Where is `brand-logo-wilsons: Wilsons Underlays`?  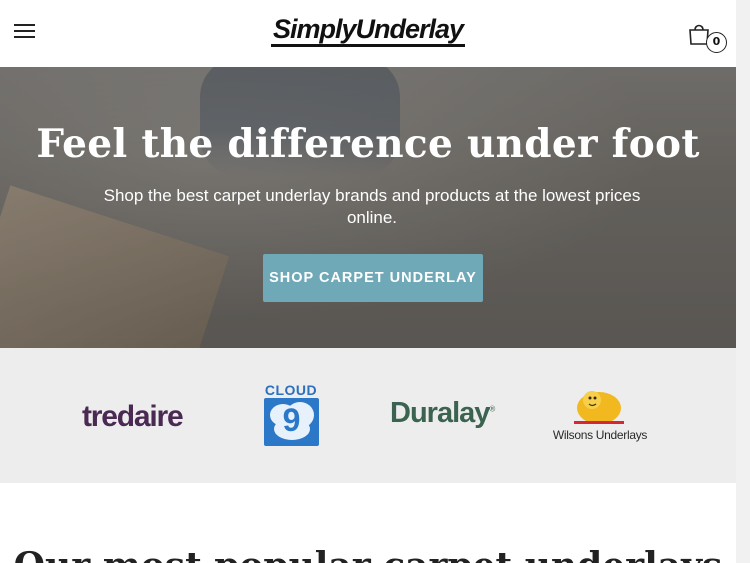
brand-logo-wilsons: Wilsons Underlays is located at coordinates (600, 416).